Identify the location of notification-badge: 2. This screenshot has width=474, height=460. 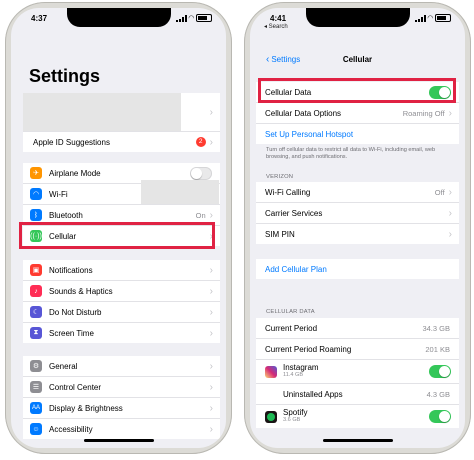
(200, 142).